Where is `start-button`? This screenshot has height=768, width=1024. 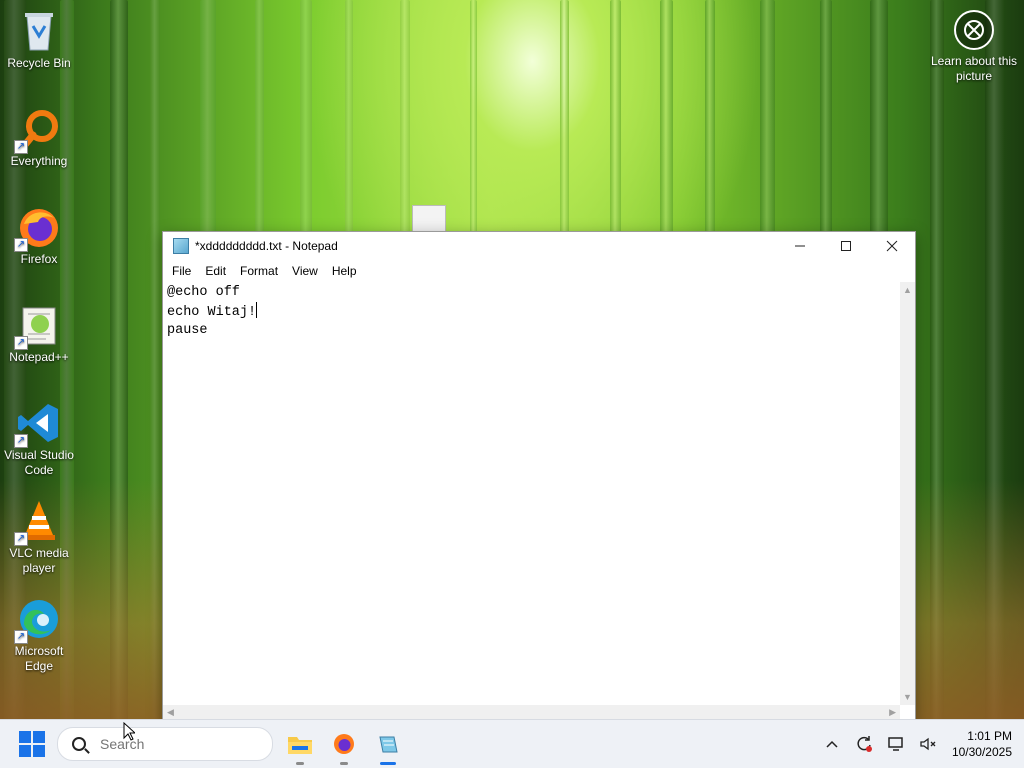 start-button is located at coordinates (32, 744).